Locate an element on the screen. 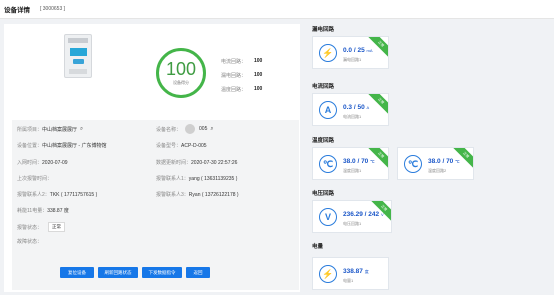 The height and width of the screenshot is (295, 554). score-row: 漏电回路： 100 is located at coordinates (242, 75).